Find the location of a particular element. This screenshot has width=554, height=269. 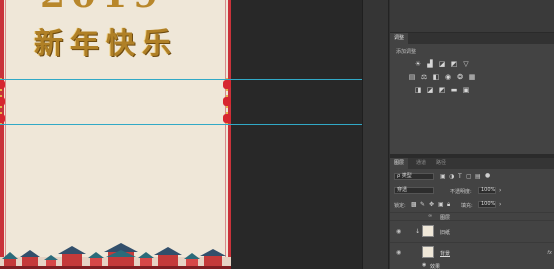

lock-artboard-icon: ▣ is located at coordinates (441, 204).